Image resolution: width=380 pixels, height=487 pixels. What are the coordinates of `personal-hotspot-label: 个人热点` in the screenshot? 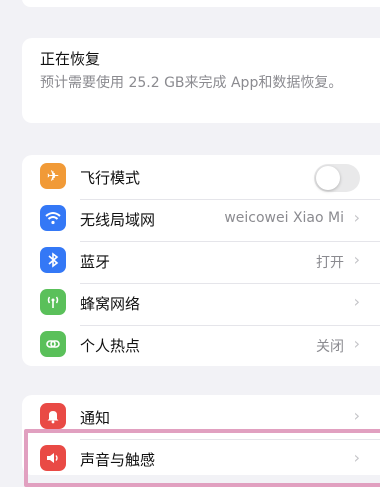 It's located at (110, 346).